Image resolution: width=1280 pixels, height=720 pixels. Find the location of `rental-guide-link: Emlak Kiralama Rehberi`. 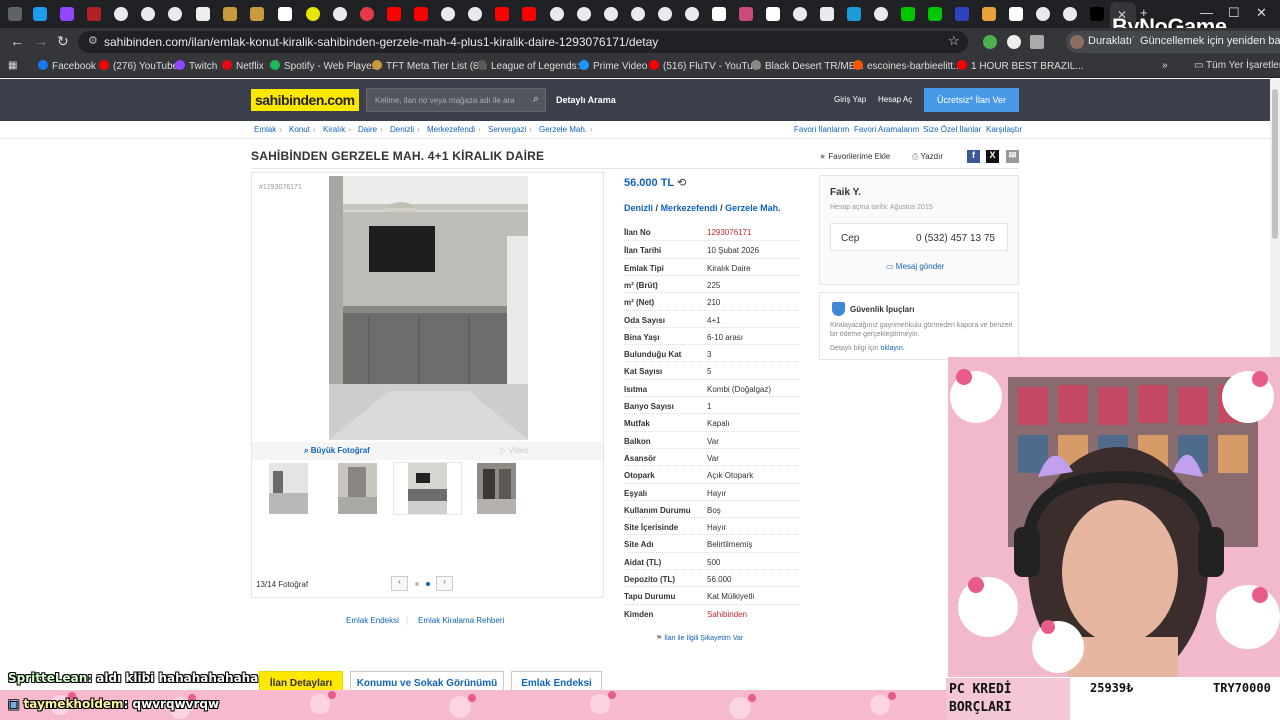

rental-guide-link: Emlak Kiralama Rehberi is located at coordinates (461, 620).